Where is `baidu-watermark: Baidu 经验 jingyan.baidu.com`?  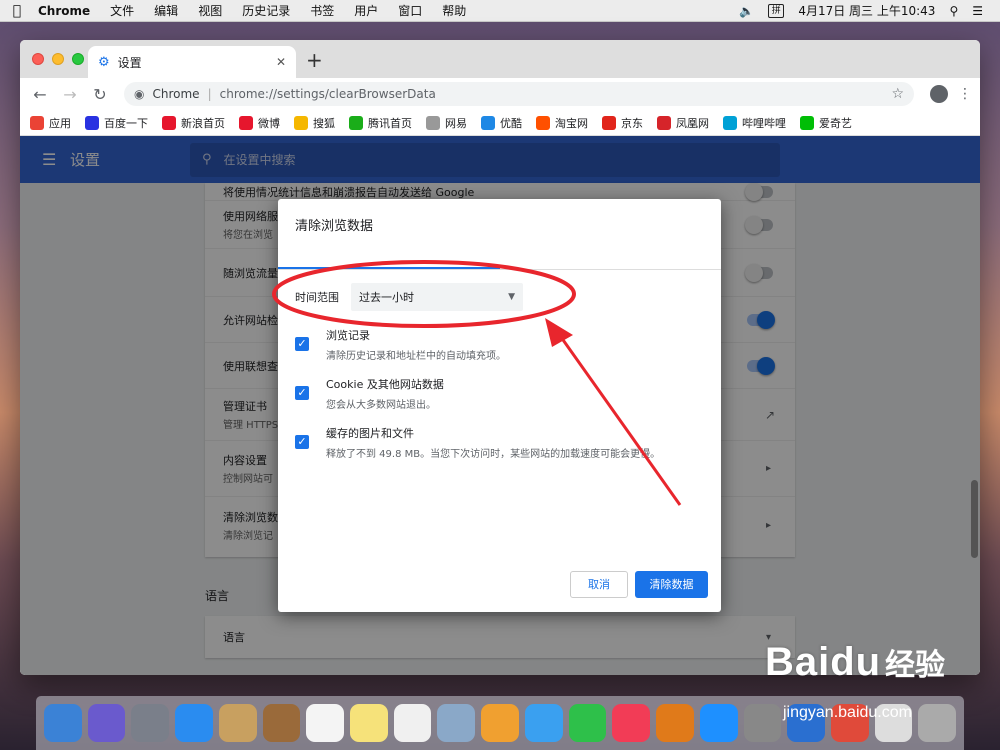 baidu-watermark: Baidu 经验 jingyan.baidu.com is located at coordinates (855, 680).